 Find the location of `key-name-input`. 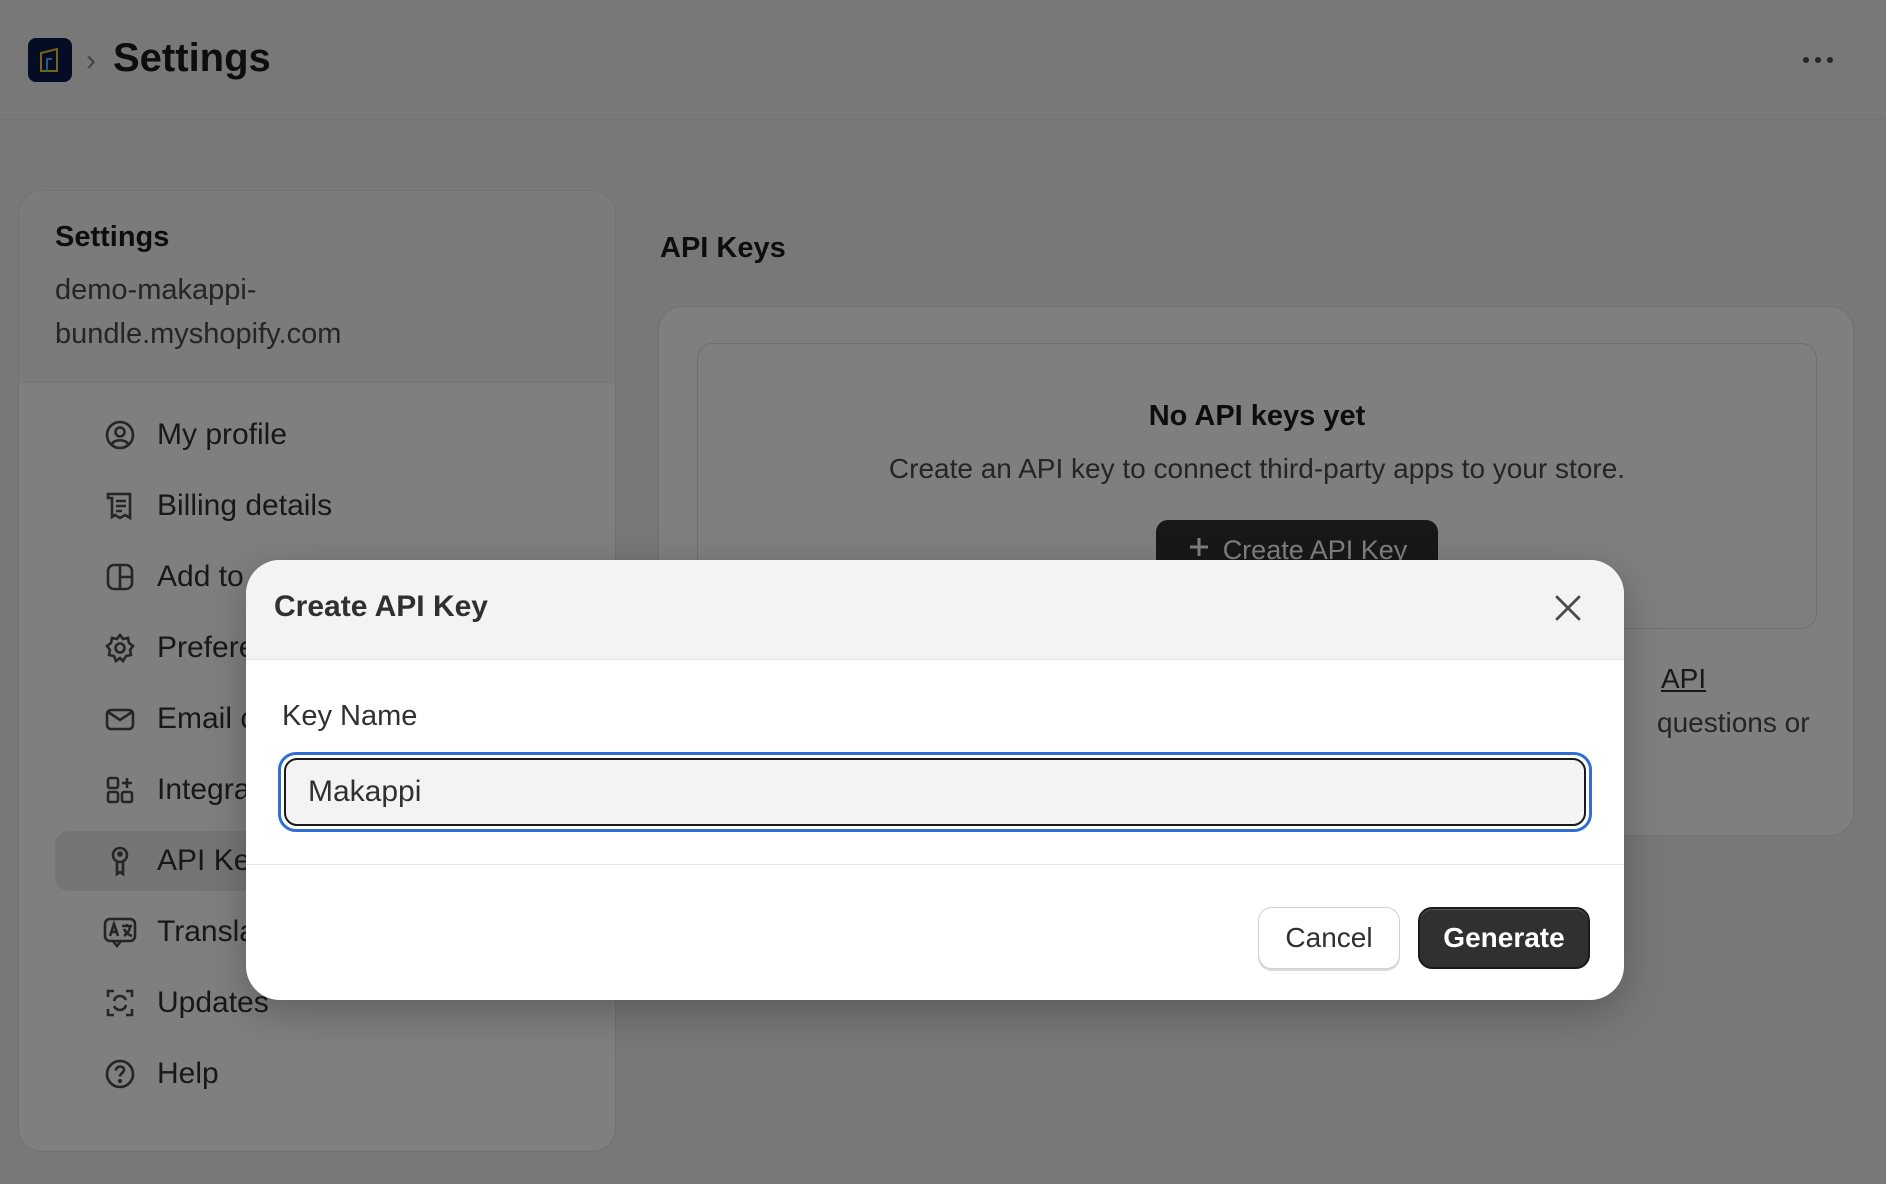

key-name-input is located at coordinates (935, 792).